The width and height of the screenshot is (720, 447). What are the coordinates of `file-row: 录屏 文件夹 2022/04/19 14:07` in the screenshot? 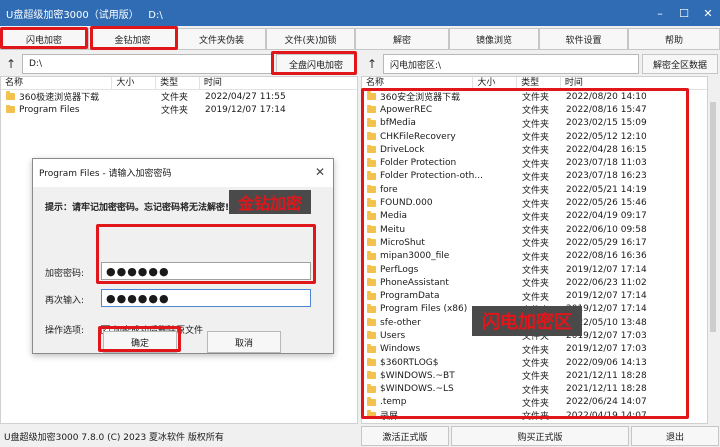 It's located at (534, 415).